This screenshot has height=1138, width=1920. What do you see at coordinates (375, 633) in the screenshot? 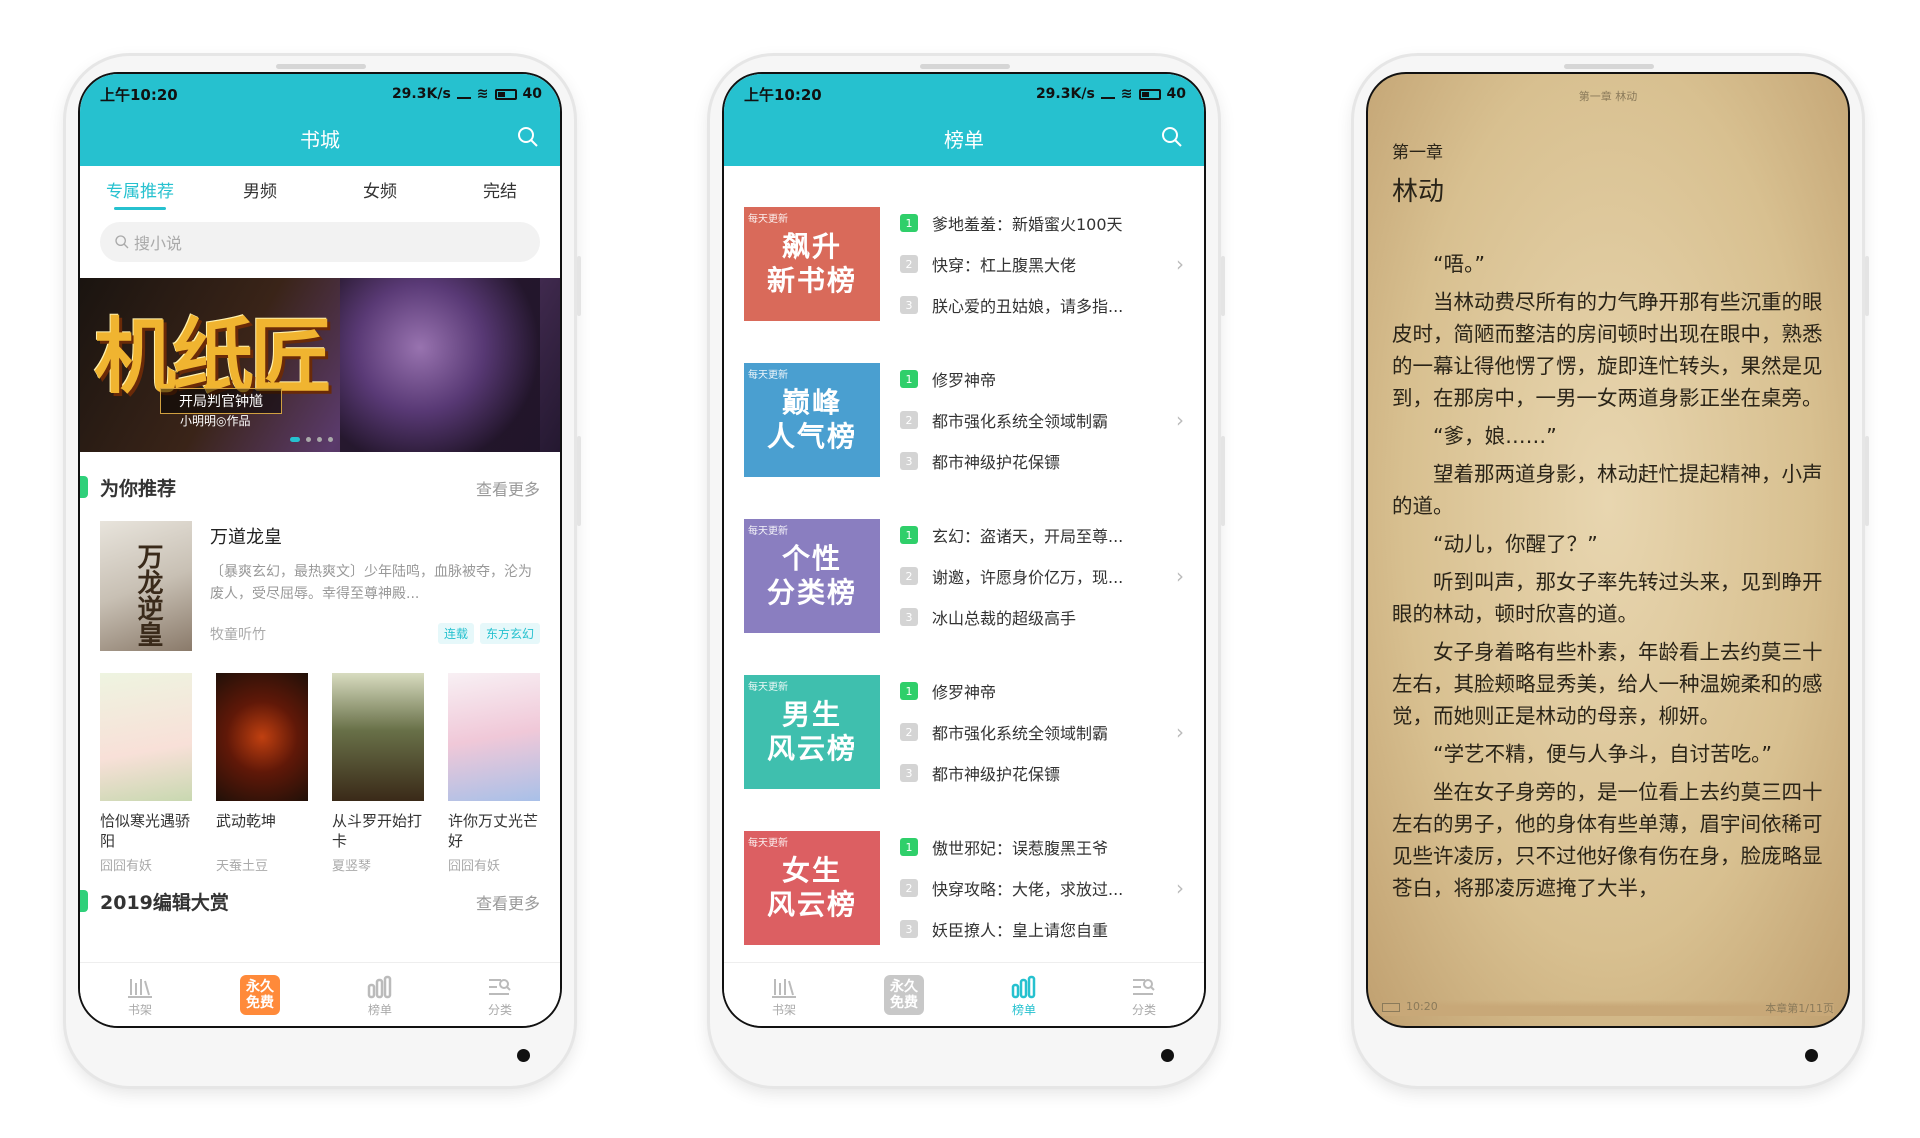
I see `book-meta: 牧童听竹 连载 东方玄幻` at bounding box center [375, 633].